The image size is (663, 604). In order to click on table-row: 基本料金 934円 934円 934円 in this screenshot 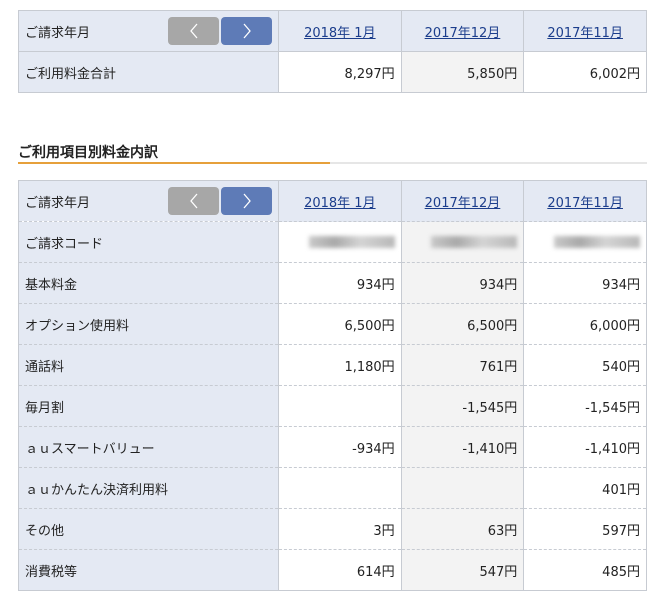, I will do `click(332, 283)`.